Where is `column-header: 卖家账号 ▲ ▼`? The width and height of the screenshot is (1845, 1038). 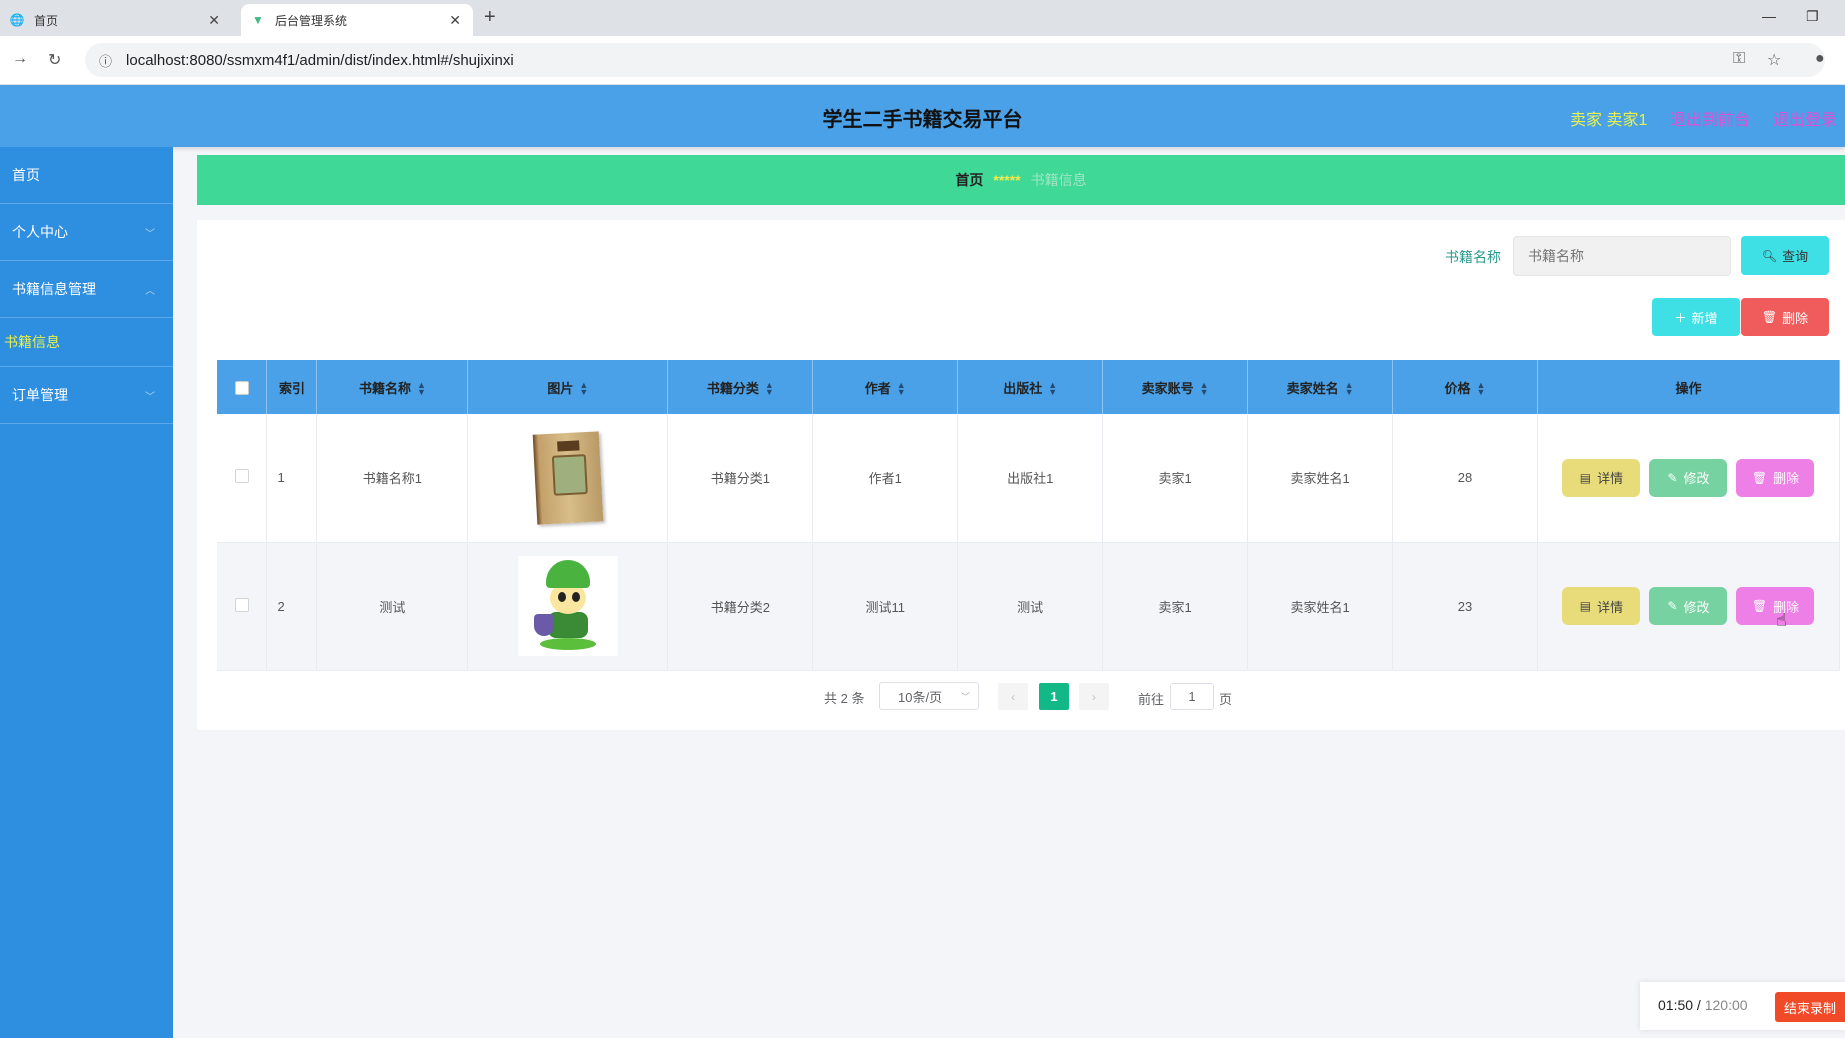 column-header: 卖家账号 ▲ ▼ is located at coordinates (1175, 387).